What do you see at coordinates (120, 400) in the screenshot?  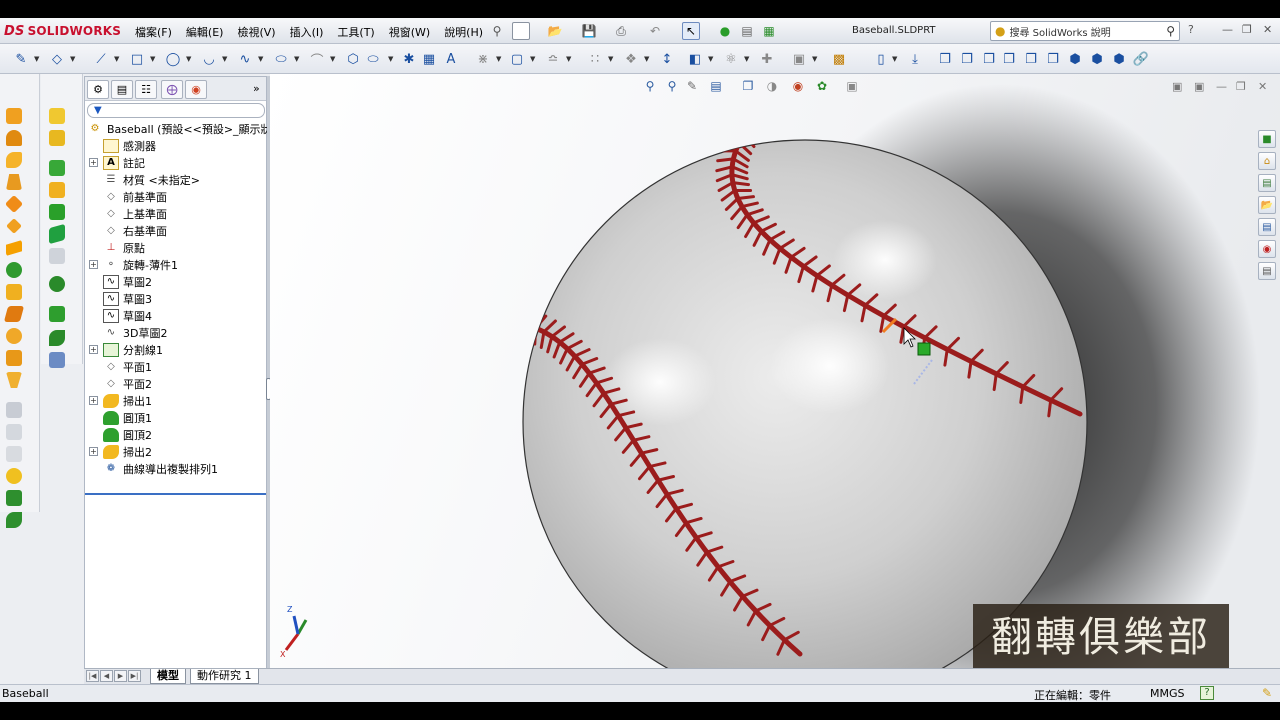 I see `tree-item-sweep1: + 掃出1` at bounding box center [120, 400].